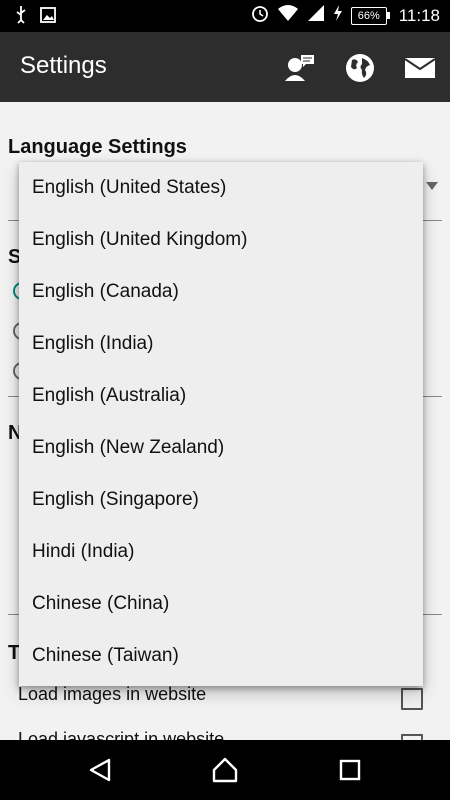 The image size is (450, 800). What do you see at coordinates (97, 147) in the screenshot?
I see `language-settings-header: Language Settings` at bounding box center [97, 147].